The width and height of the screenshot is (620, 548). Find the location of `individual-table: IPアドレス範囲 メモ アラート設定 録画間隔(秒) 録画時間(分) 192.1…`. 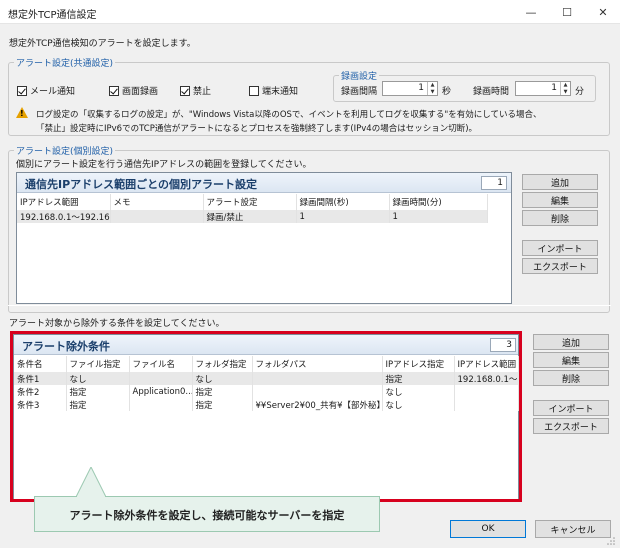

individual-table: IPアドレス範囲 メモ アラート設定 録画間隔(秒) 録画時間(分) 192.1… is located at coordinates (252, 208).